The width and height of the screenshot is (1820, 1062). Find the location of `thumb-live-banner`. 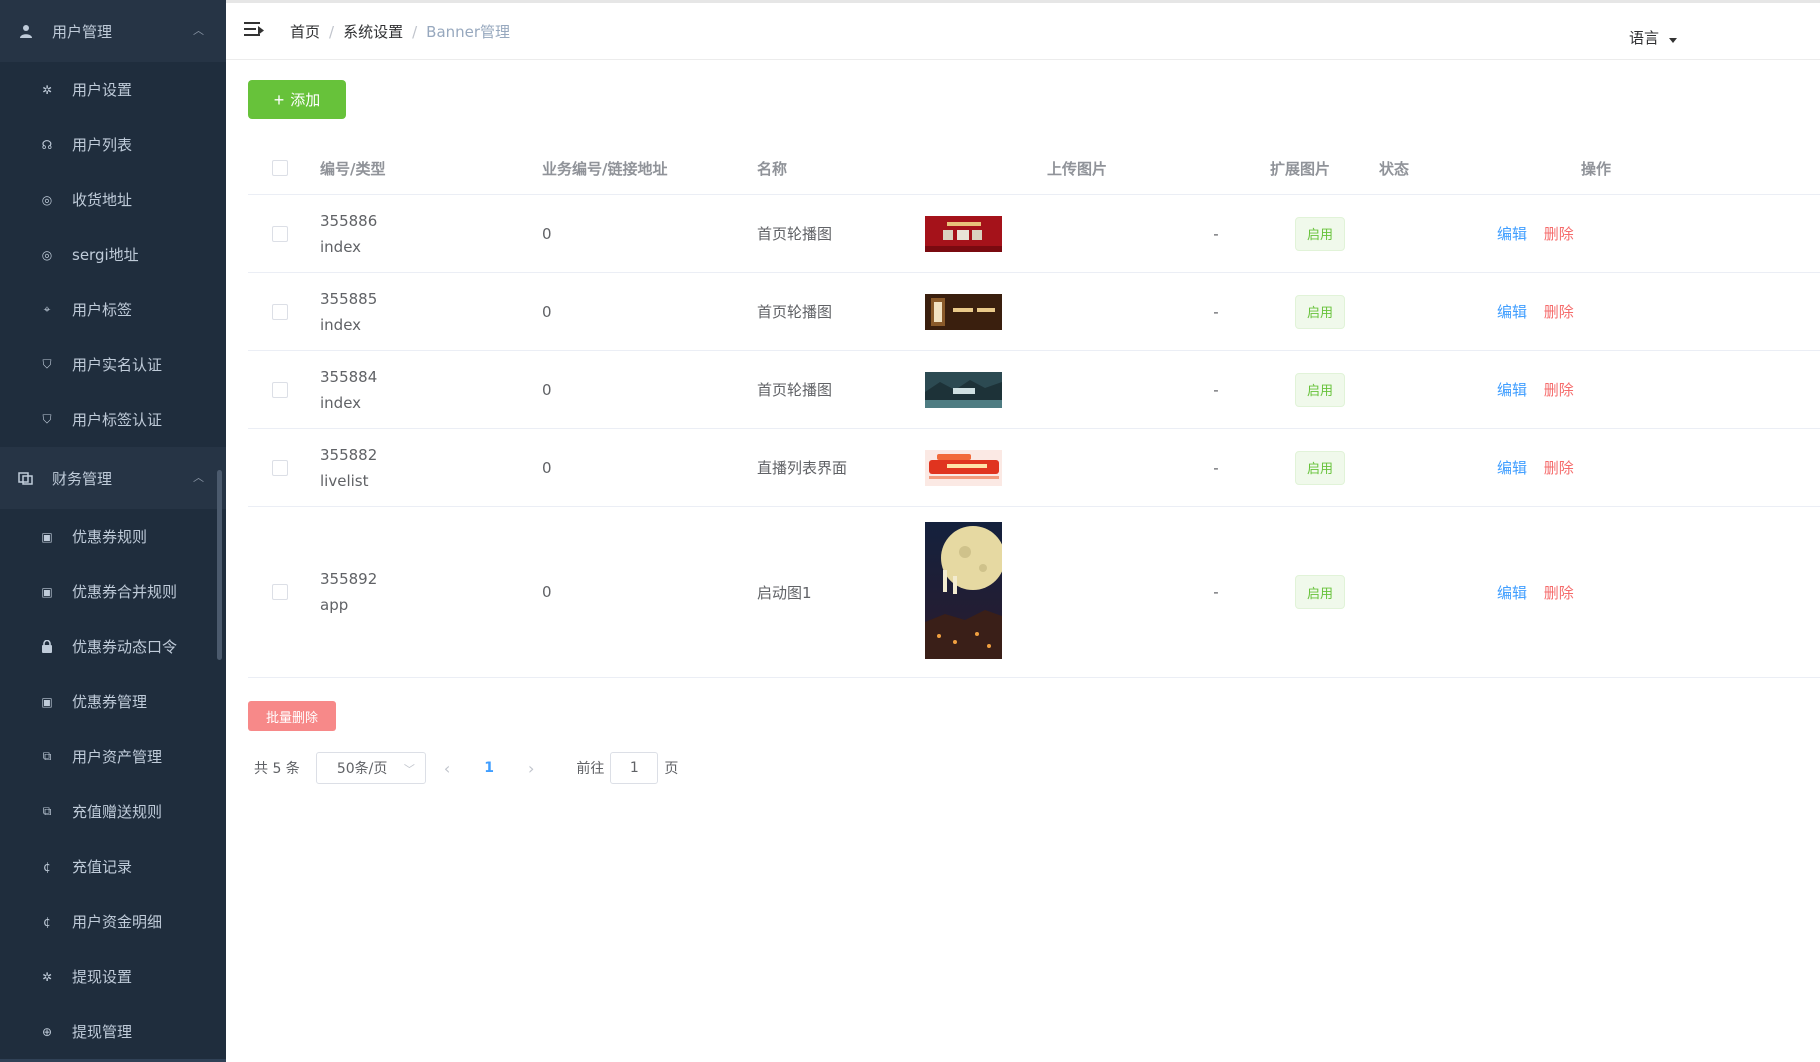

thumb-live-banner is located at coordinates (963, 467).